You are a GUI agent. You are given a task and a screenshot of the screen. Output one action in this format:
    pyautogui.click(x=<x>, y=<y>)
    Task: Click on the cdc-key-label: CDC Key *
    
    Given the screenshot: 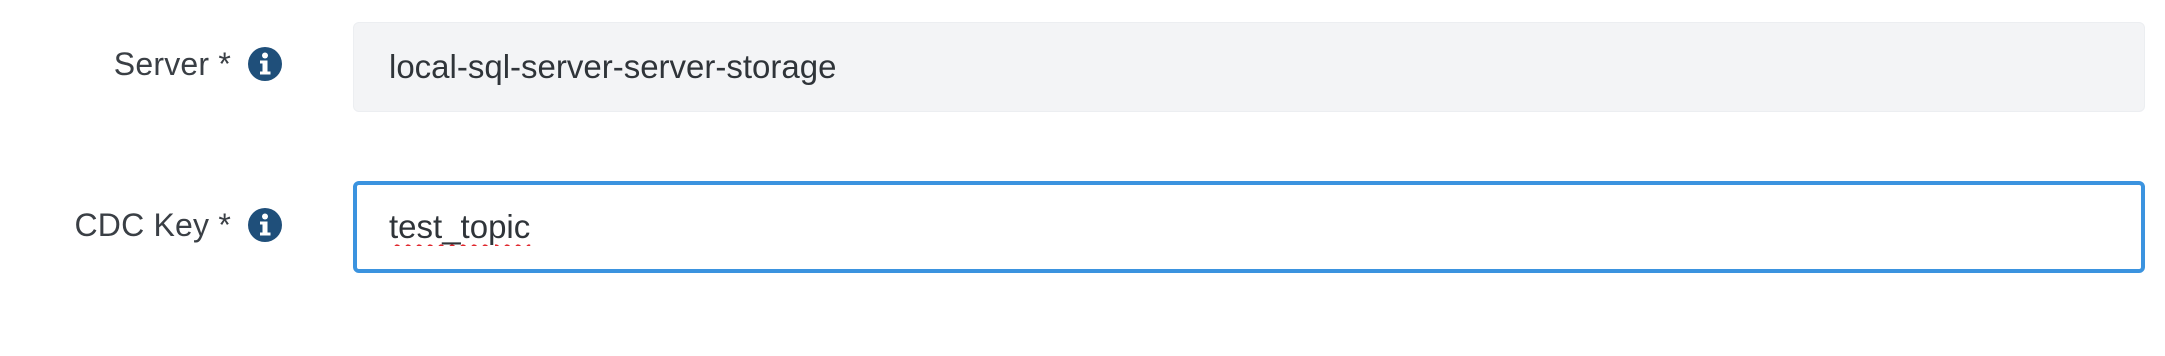 What is the action you would take?
    pyautogui.click(x=152, y=224)
    